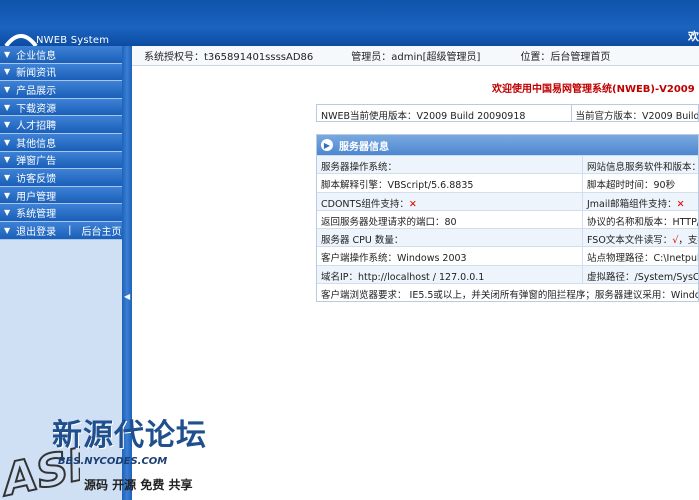  Describe the element at coordinates (138, 485) in the screenshot. I see `watermark-slogan: 源码 开源 免费 共享` at that location.